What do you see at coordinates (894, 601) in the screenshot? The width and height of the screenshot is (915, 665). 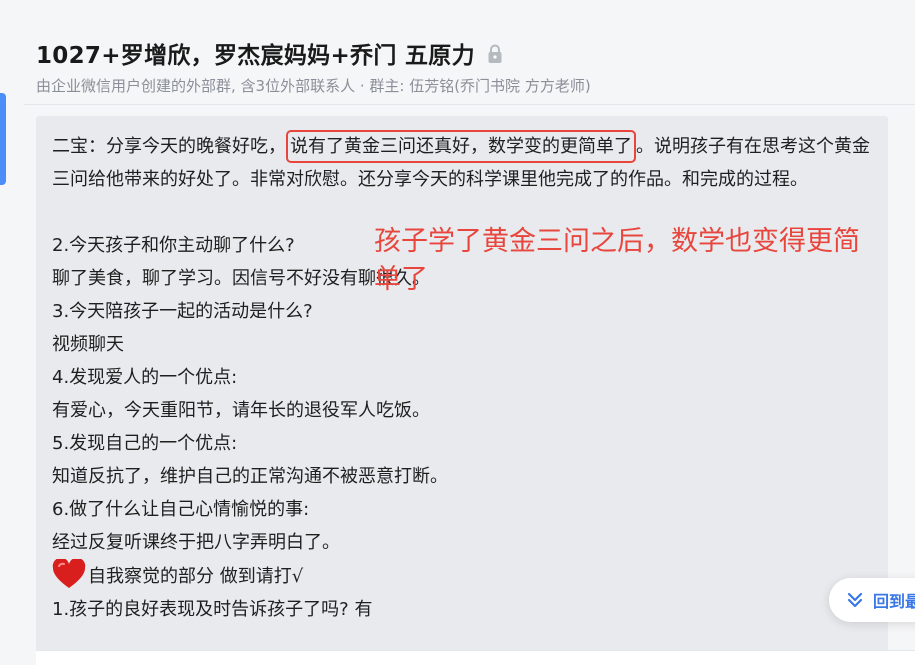 I see `back-button-label: 回到最` at bounding box center [894, 601].